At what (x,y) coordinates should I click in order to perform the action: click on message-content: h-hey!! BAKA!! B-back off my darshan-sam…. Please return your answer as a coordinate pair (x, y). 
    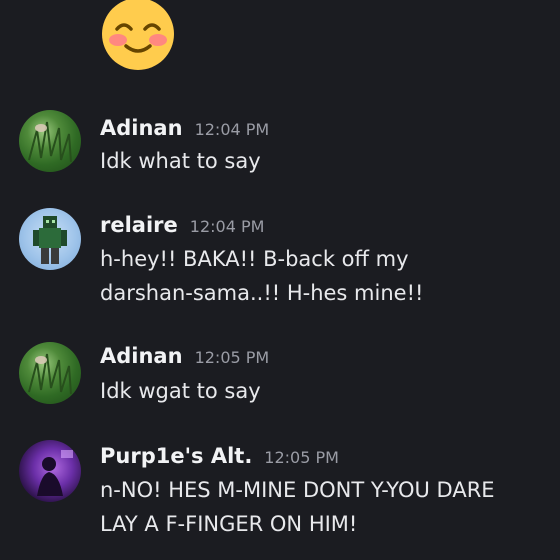
    Looking at the image, I should click on (325, 276).